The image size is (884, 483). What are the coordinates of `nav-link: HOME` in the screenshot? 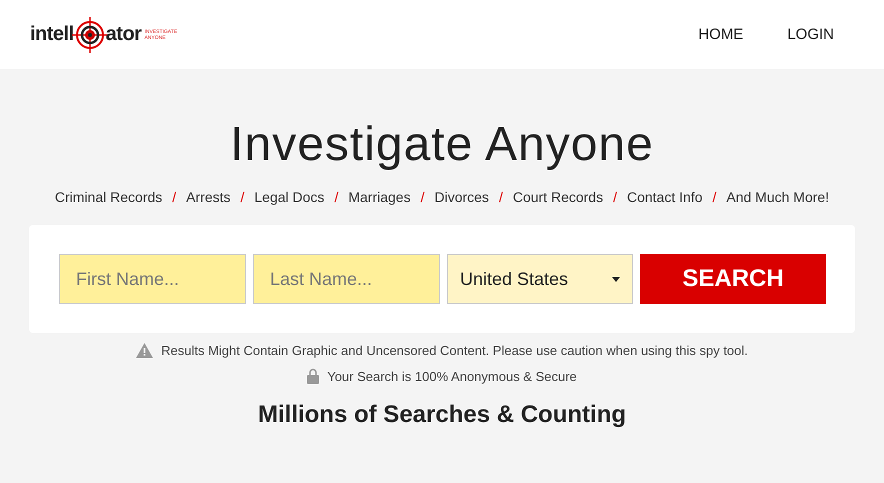 It's located at (721, 34).